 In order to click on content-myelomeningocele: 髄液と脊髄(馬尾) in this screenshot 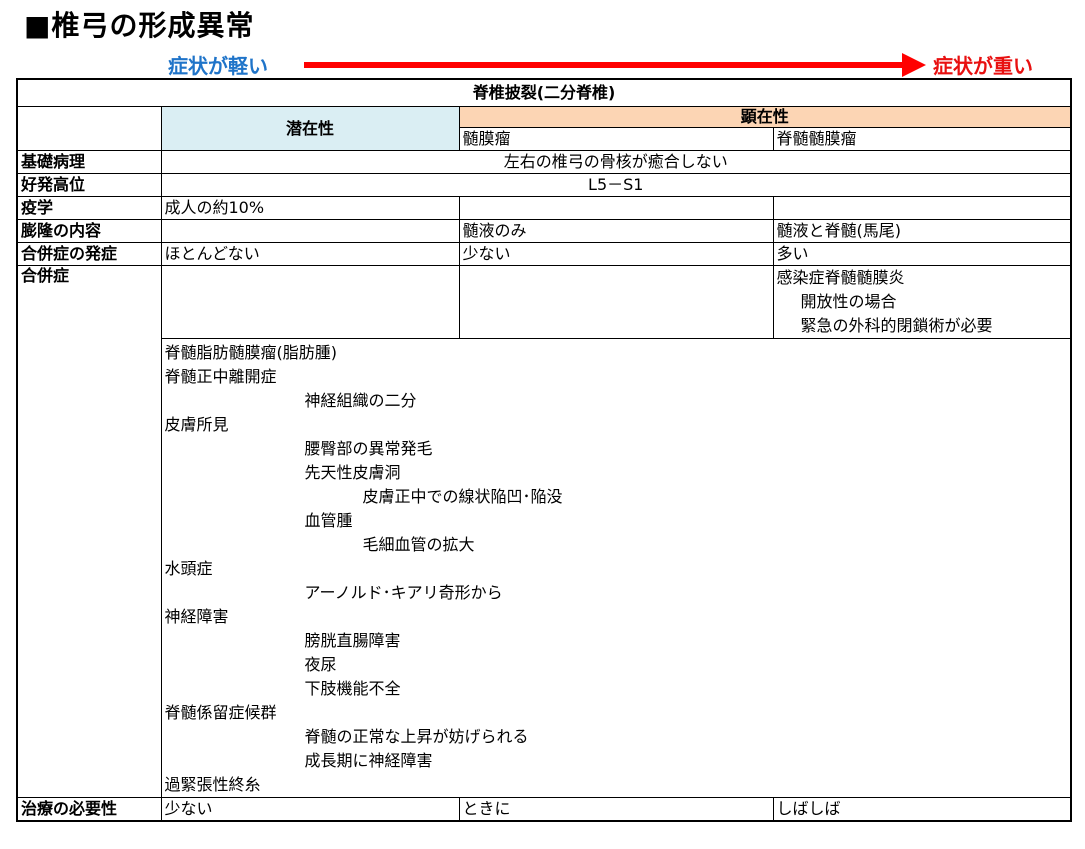, I will do `click(922, 231)`.